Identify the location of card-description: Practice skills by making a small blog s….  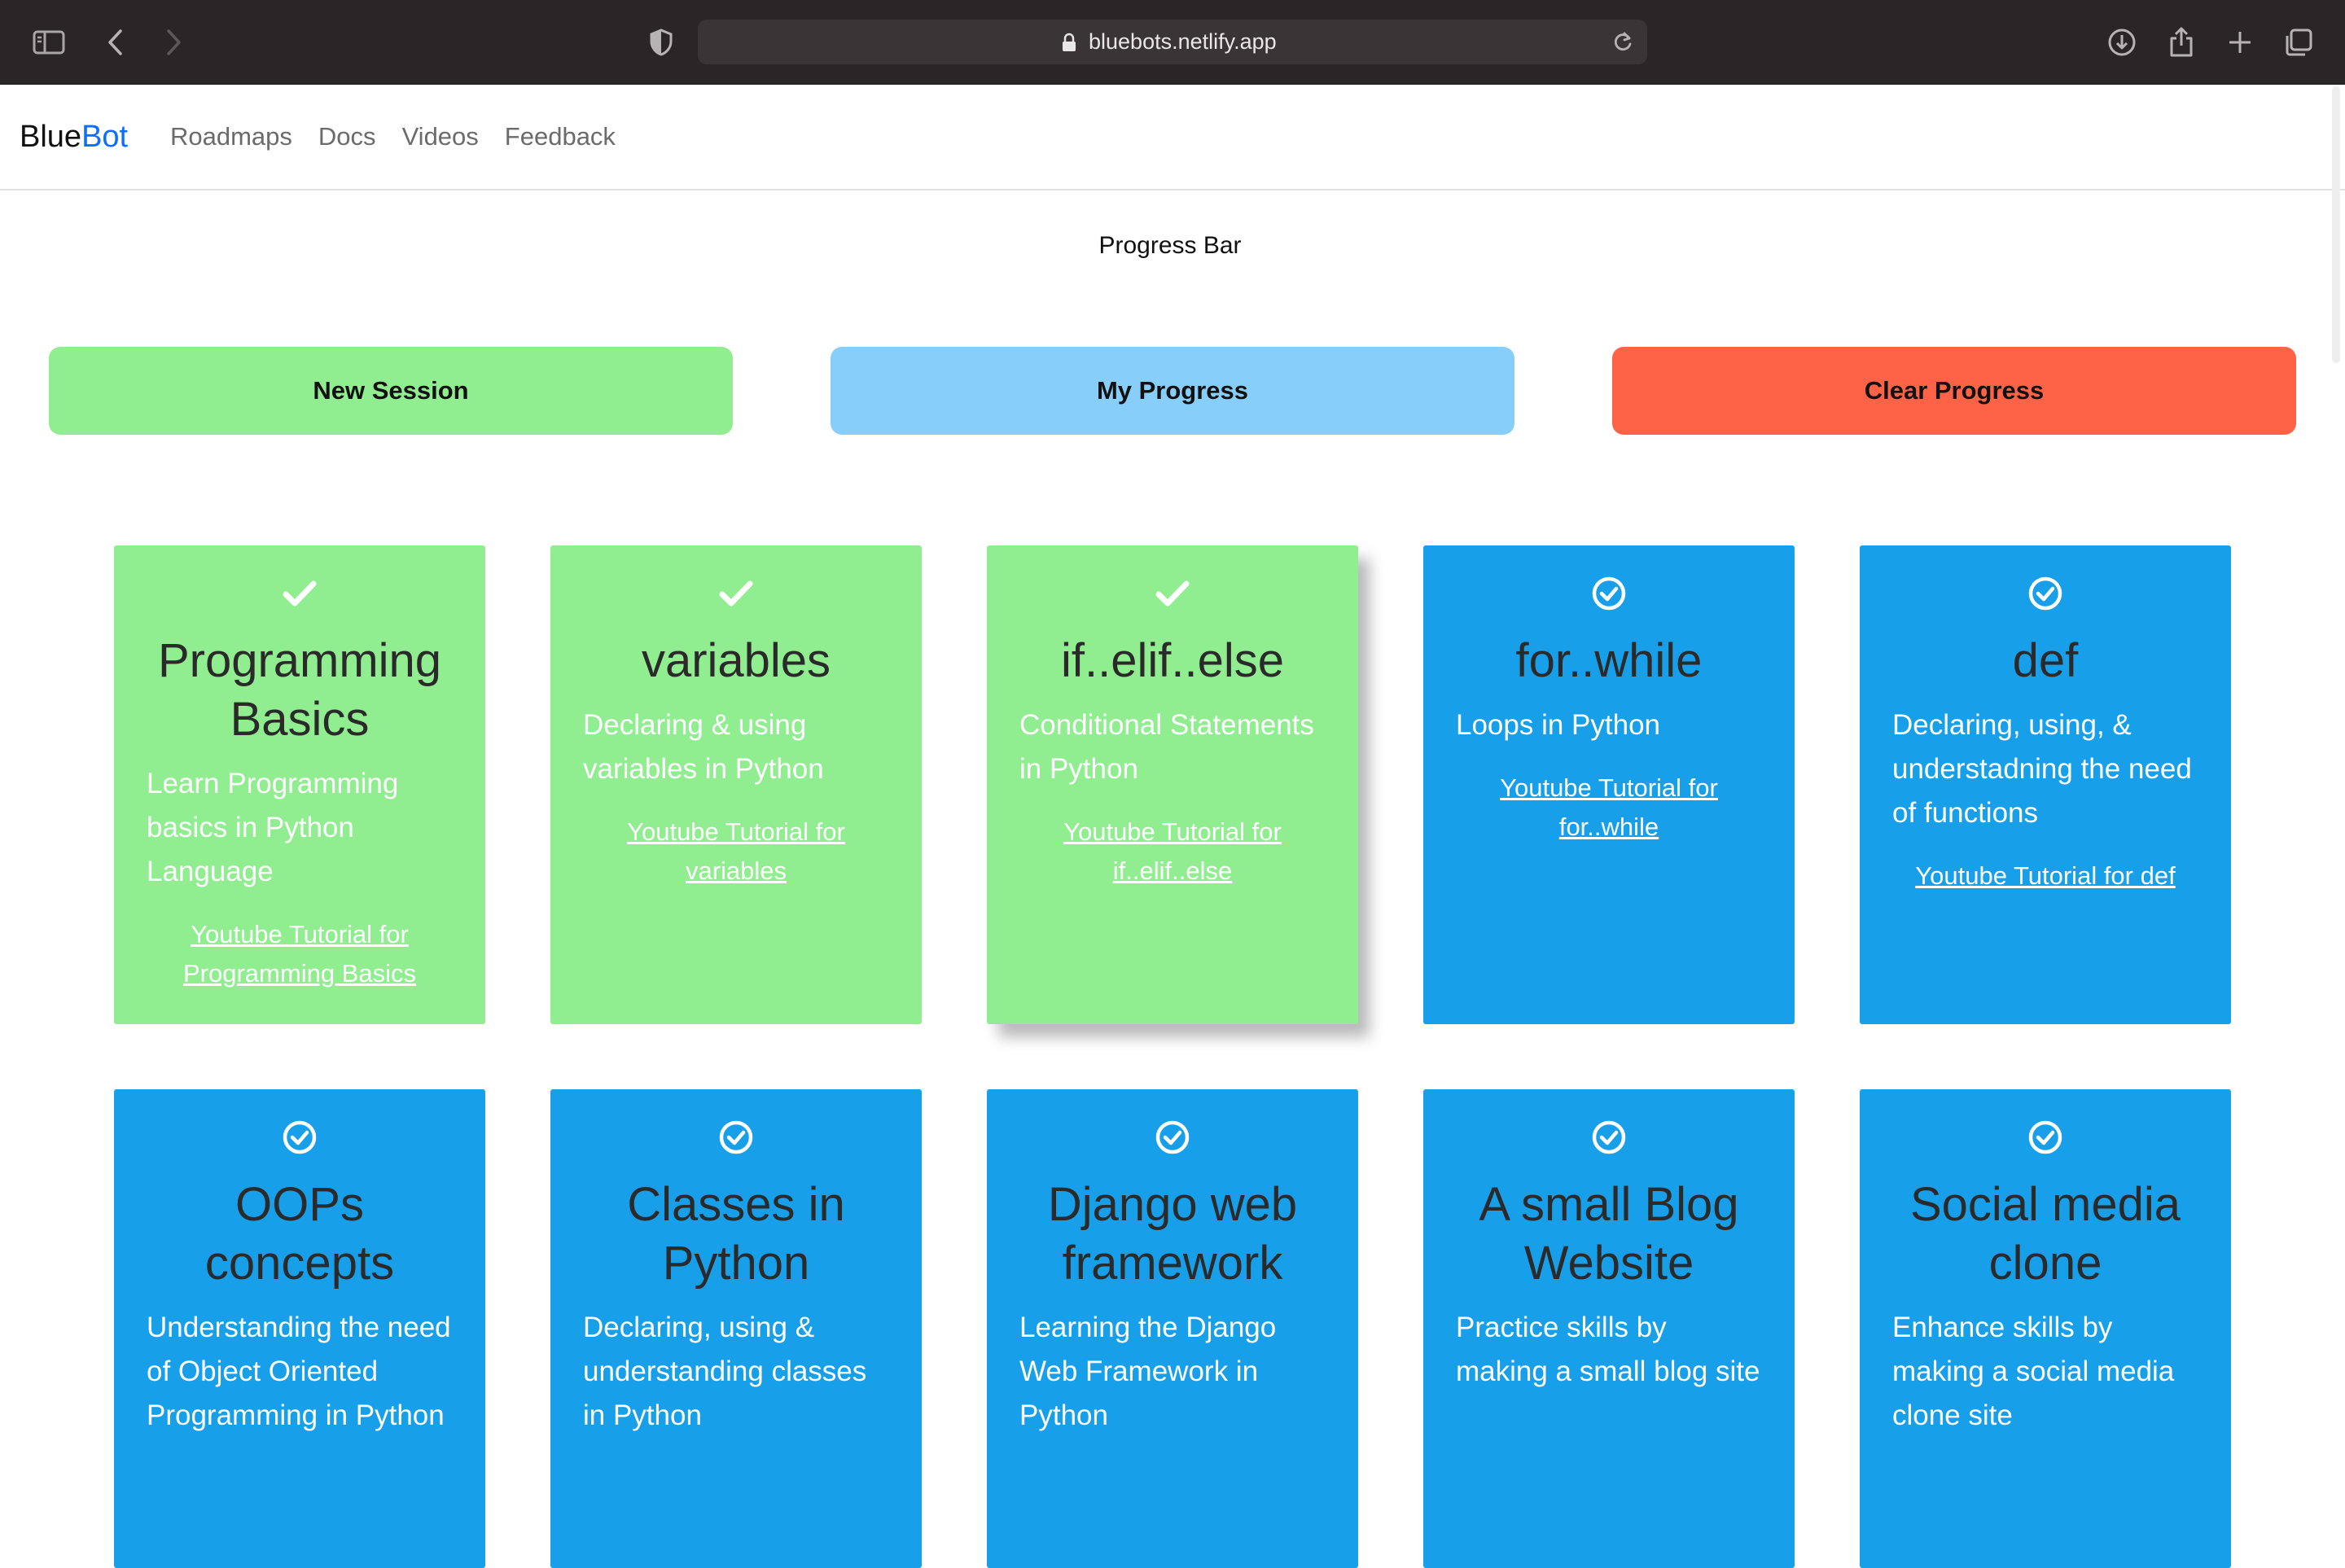
(1608, 1349).